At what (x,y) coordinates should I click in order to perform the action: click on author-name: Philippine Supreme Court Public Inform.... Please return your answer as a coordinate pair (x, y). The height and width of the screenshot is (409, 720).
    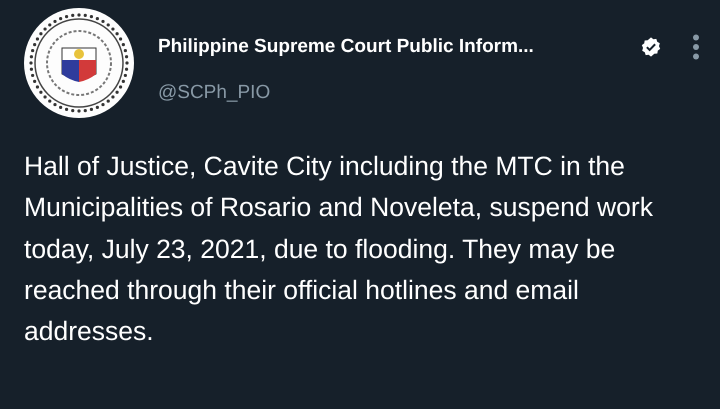
    Looking at the image, I should click on (346, 47).